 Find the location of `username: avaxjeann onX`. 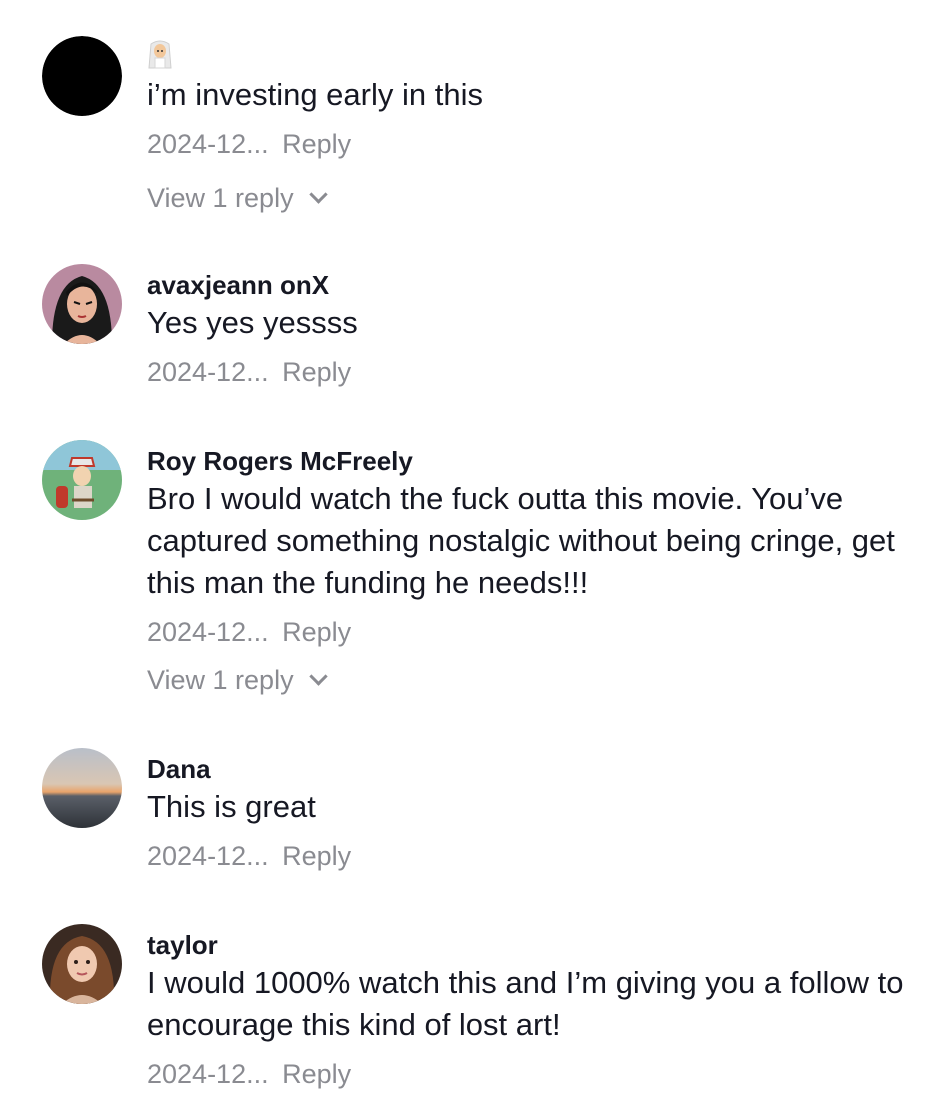

username: avaxjeann onX is located at coordinates (530, 285).